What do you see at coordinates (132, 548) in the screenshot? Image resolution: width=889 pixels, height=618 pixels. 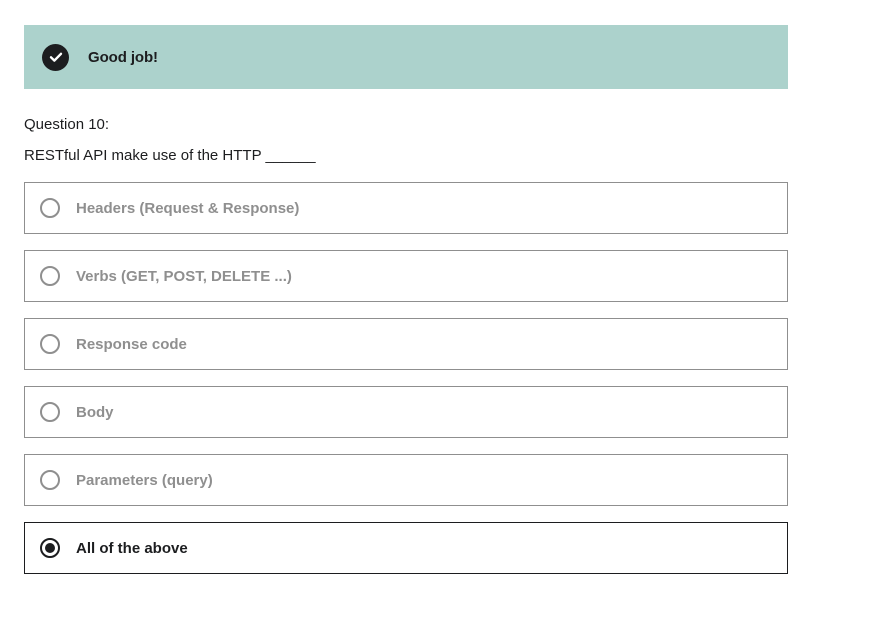 I see `answer-option-label: All of the above` at bounding box center [132, 548].